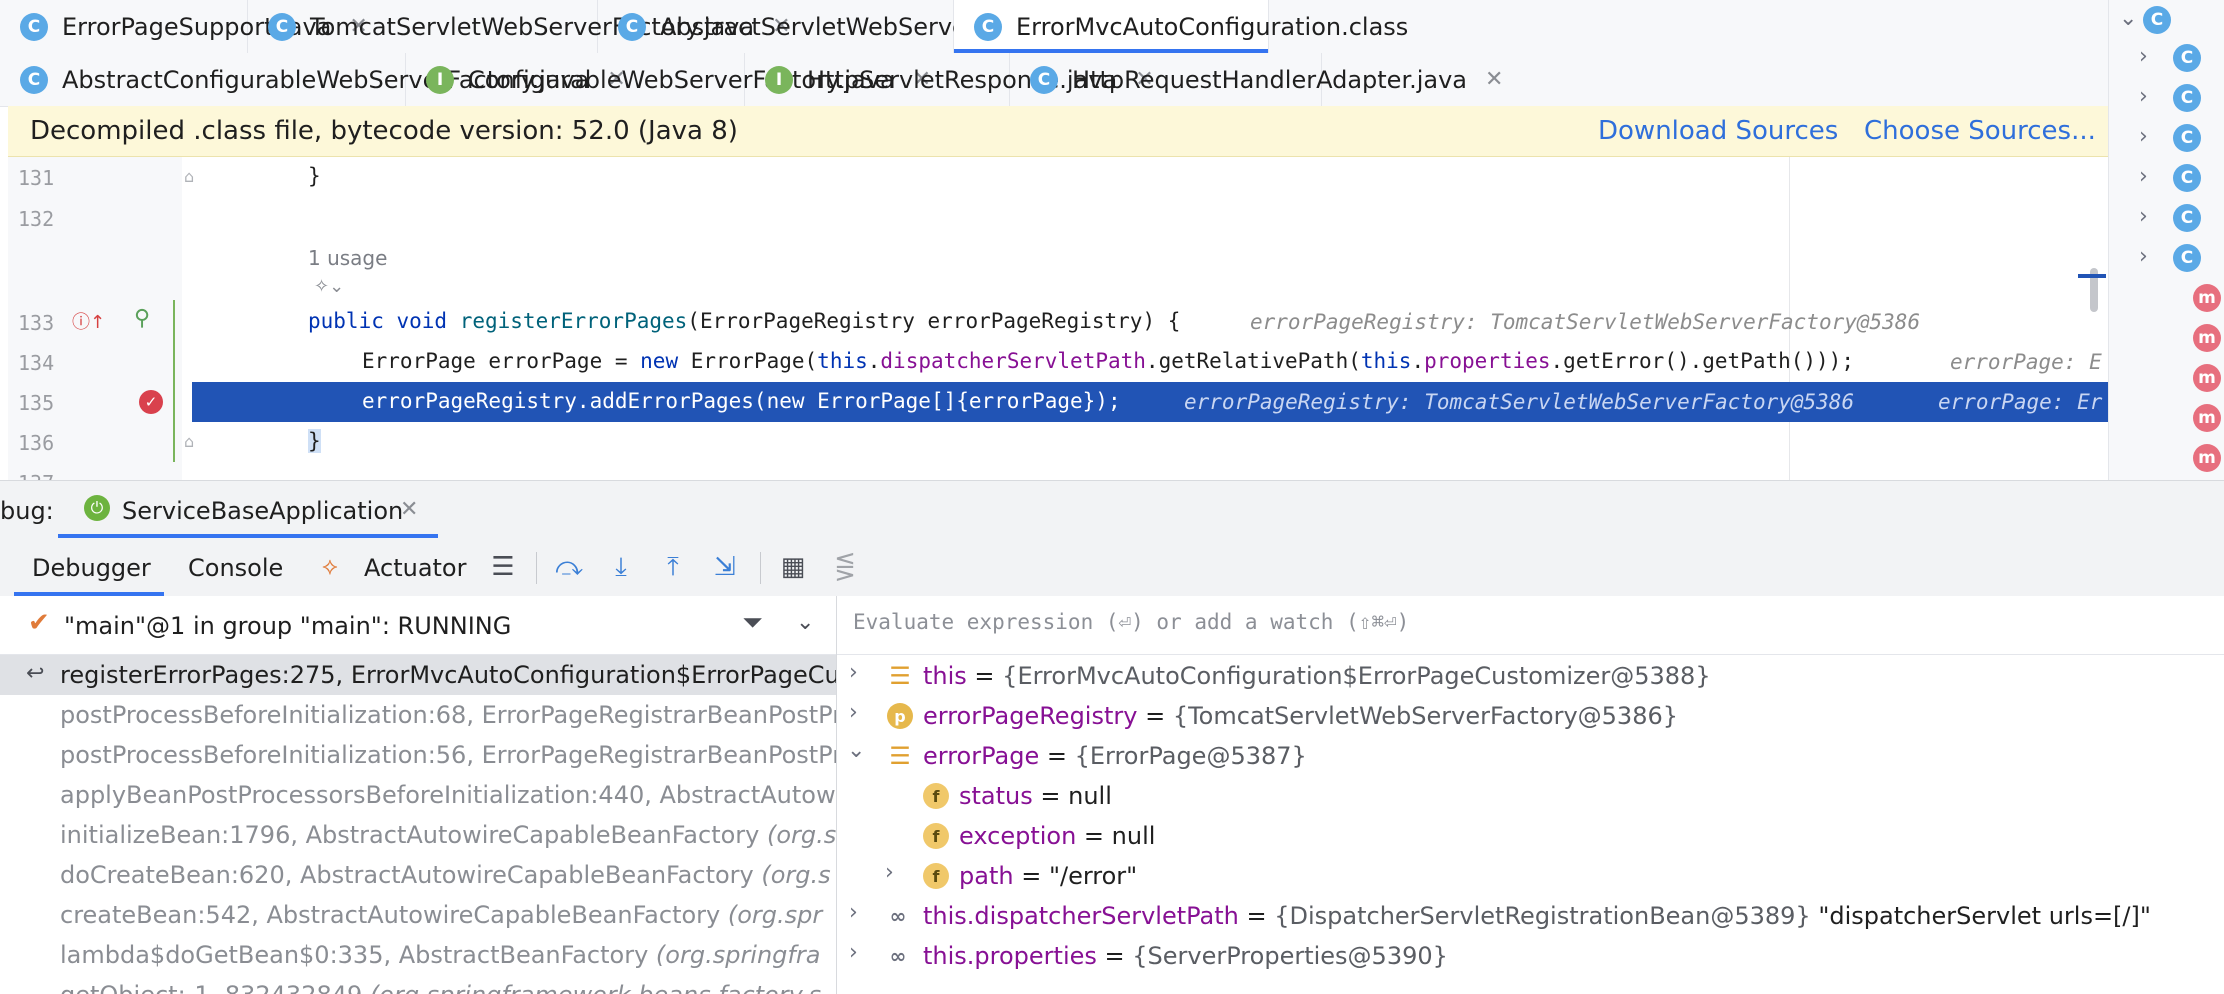 This screenshot has height=994, width=2224. What do you see at coordinates (1530, 796) in the screenshot?
I see `variable-row-status: f status = null` at bounding box center [1530, 796].